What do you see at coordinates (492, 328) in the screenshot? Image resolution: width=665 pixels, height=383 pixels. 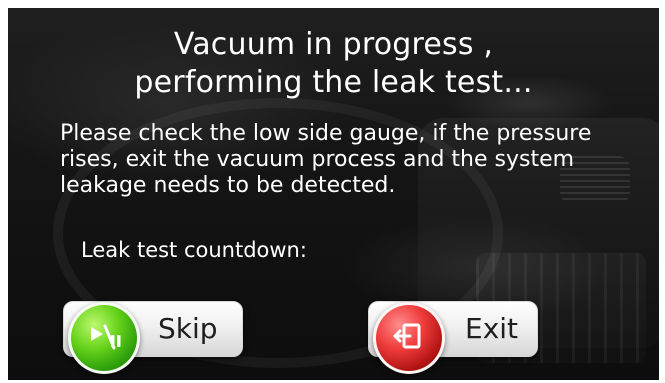 I see `exit-label: Exit` at bounding box center [492, 328].